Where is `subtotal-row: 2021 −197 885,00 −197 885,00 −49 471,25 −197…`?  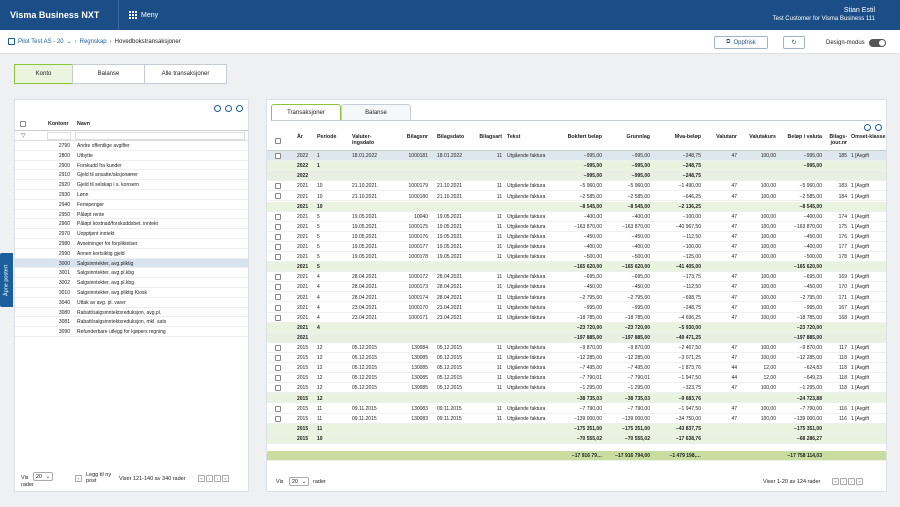
subtotal-row: 2021 −197 885,00 −197 885,00 −49 471,25 −197… is located at coordinates (576, 337).